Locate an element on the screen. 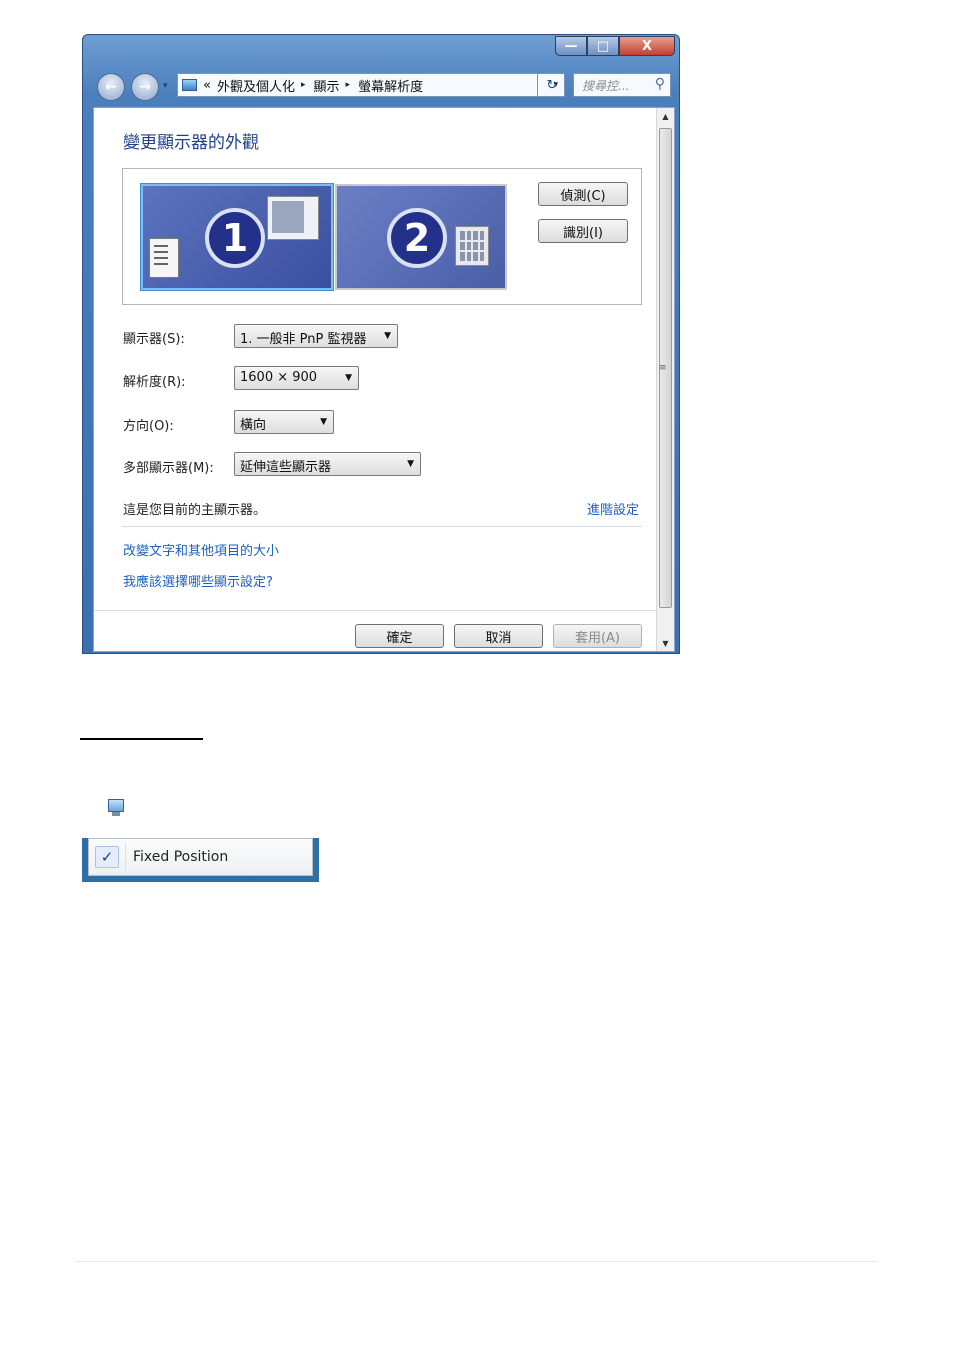 The image size is (954, 1350). maximize-button: □ is located at coordinates (603, 46).